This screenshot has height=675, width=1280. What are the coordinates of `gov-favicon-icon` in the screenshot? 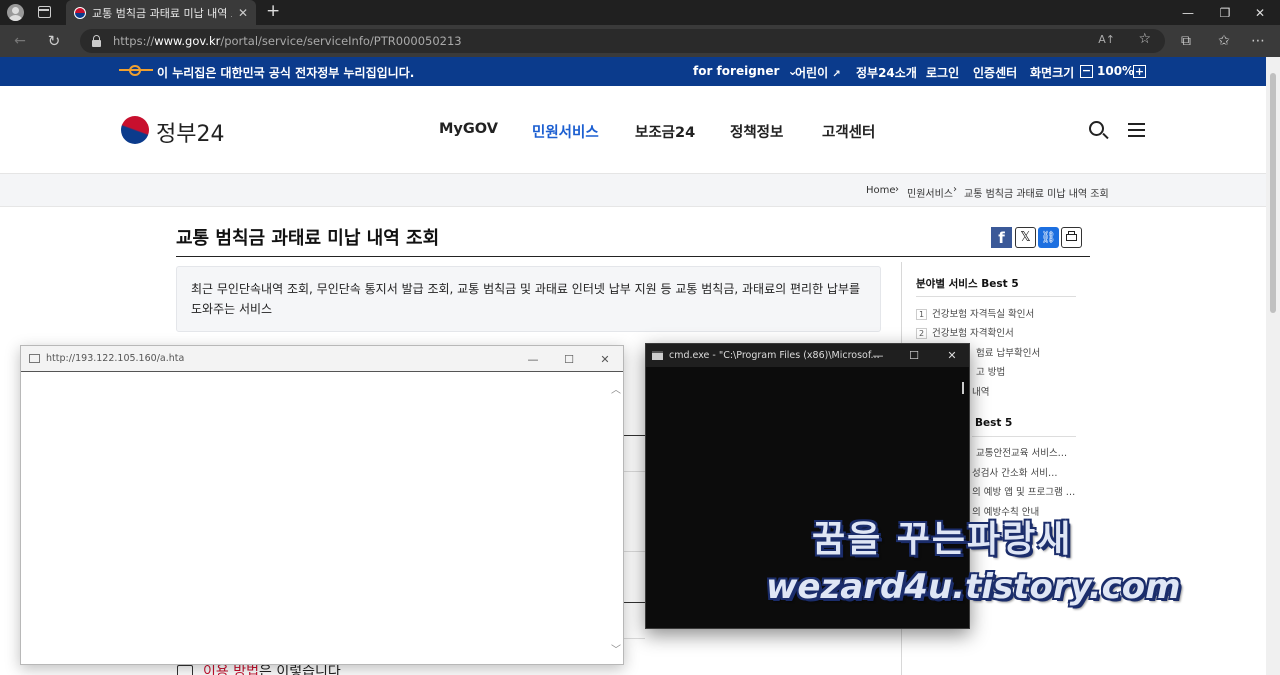 It's located at (80, 12).